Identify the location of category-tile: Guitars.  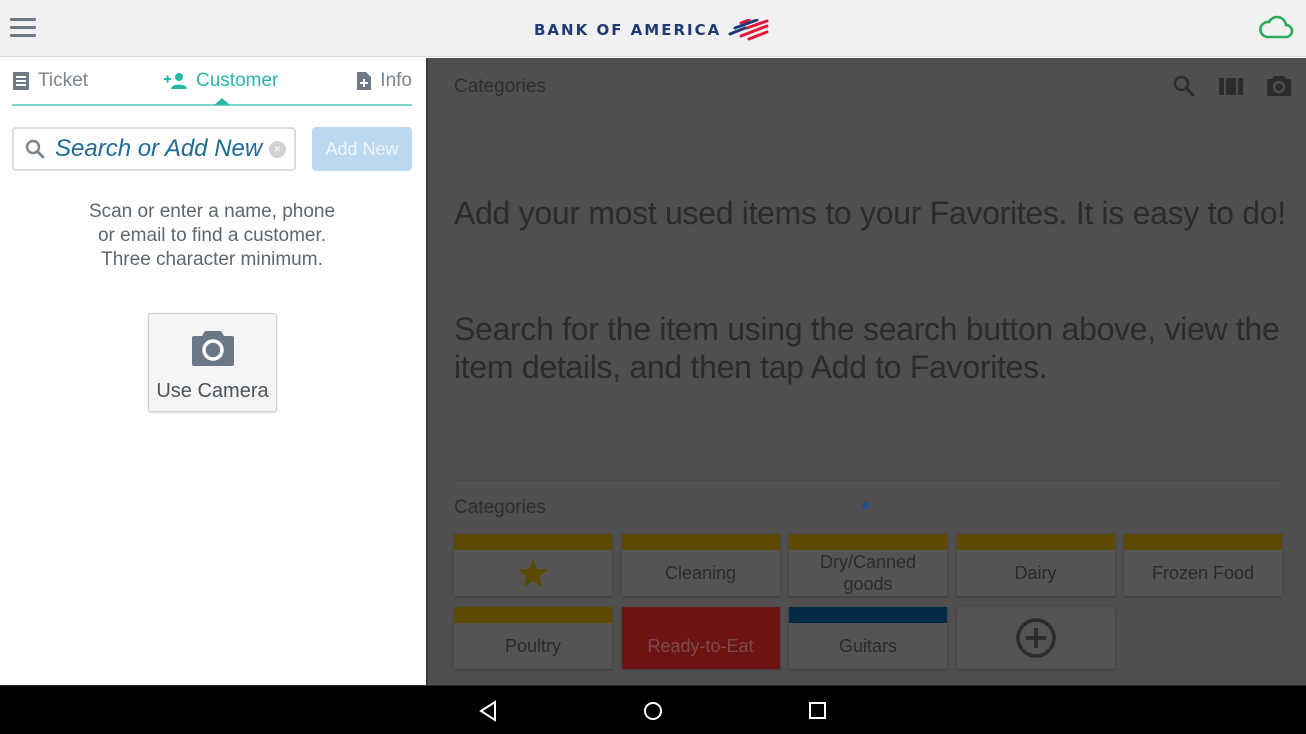
(868, 638).